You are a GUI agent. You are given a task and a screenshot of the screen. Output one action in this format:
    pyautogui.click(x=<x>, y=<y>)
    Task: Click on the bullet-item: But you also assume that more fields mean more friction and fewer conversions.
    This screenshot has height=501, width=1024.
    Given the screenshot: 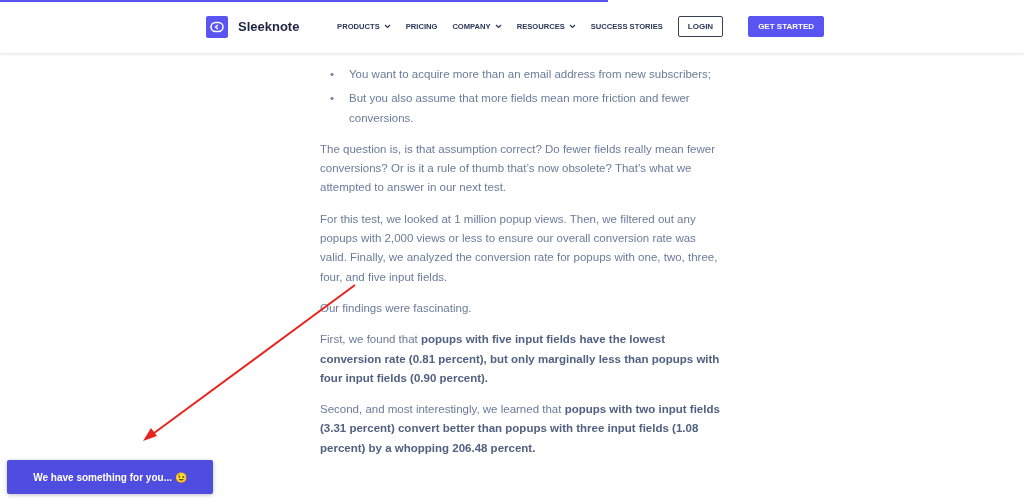 What is the action you would take?
    pyautogui.click(x=520, y=108)
    